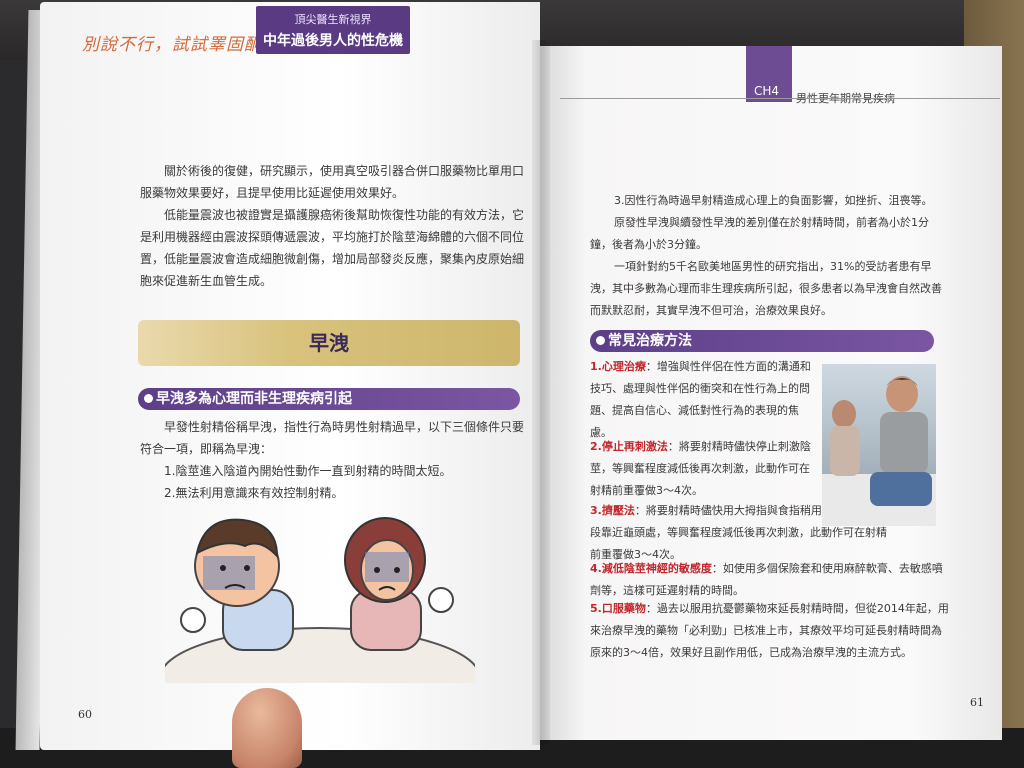 This screenshot has width=1024, height=768. Describe the element at coordinates (329, 343) in the screenshot. I see `section-title: 早洩` at that location.